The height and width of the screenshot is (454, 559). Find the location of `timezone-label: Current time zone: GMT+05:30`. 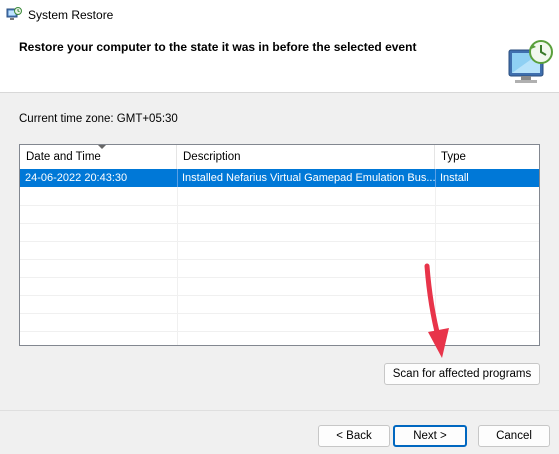

timezone-label: Current time zone: GMT+05:30 is located at coordinates (98, 119).